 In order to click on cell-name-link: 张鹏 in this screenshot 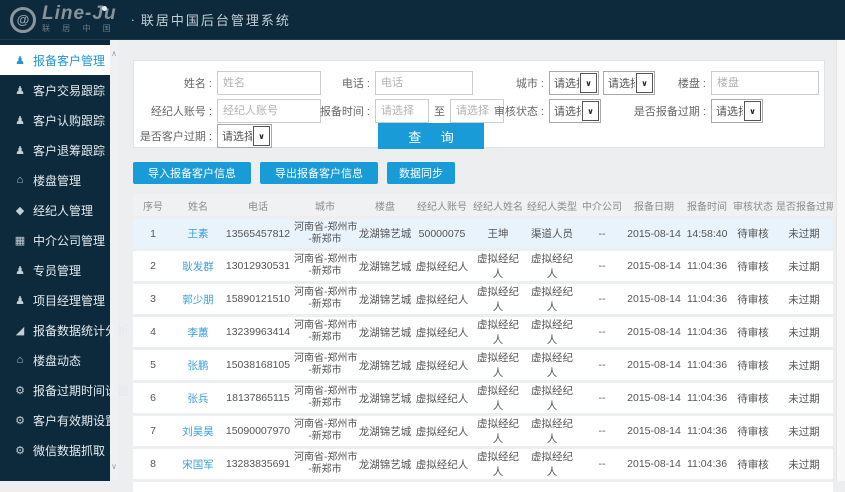, I will do `click(198, 365)`.